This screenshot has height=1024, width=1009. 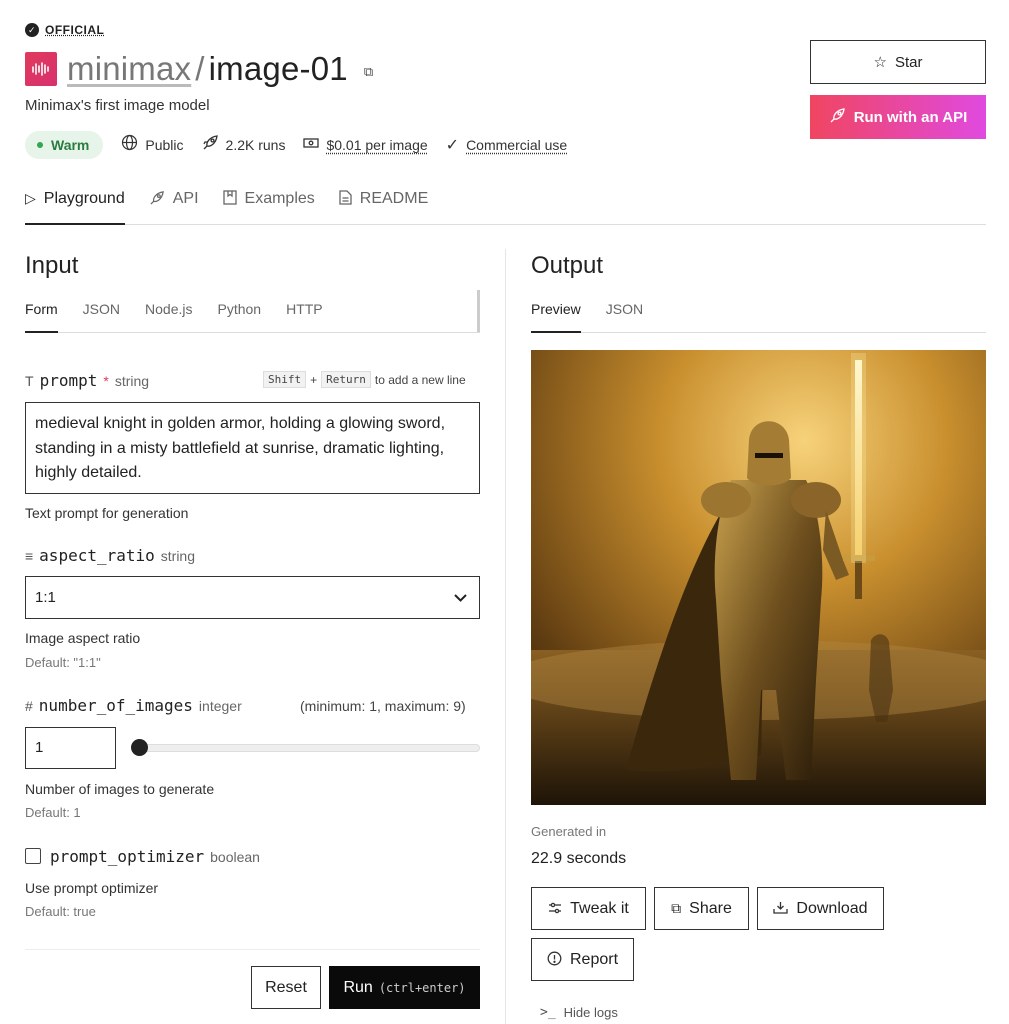 What do you see at coordinates (758, 316) in the screenshot?
I see `output-tabs: Preview JSON` at bounding box center [758, 316].